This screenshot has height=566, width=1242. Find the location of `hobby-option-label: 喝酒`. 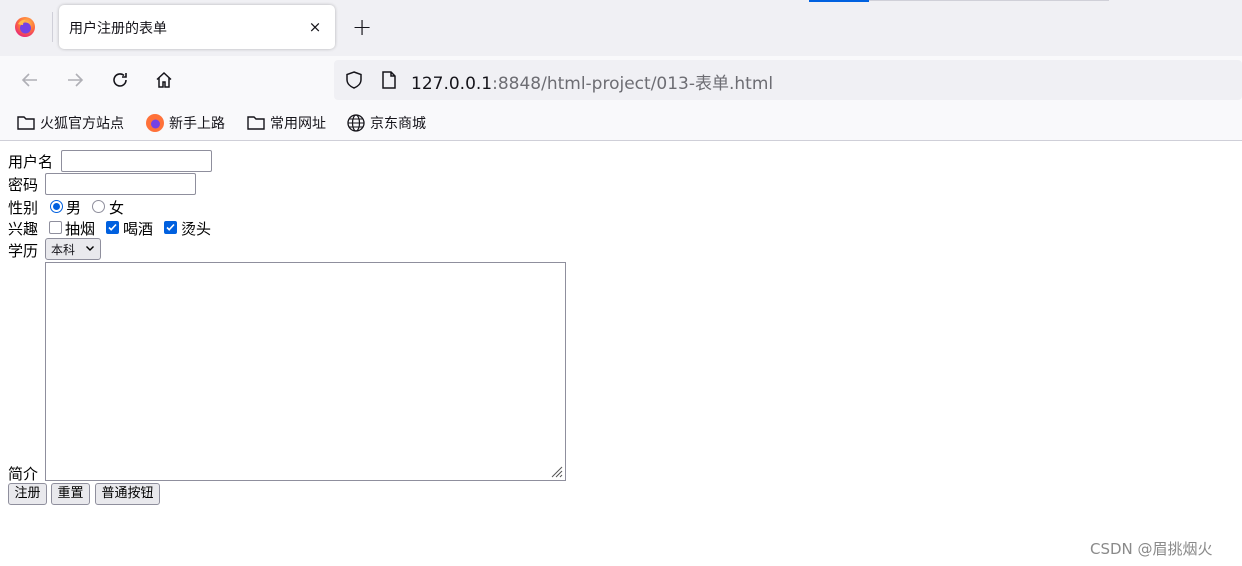

hobby-option-label: 喝酒 is located at coordinates (138, 229).